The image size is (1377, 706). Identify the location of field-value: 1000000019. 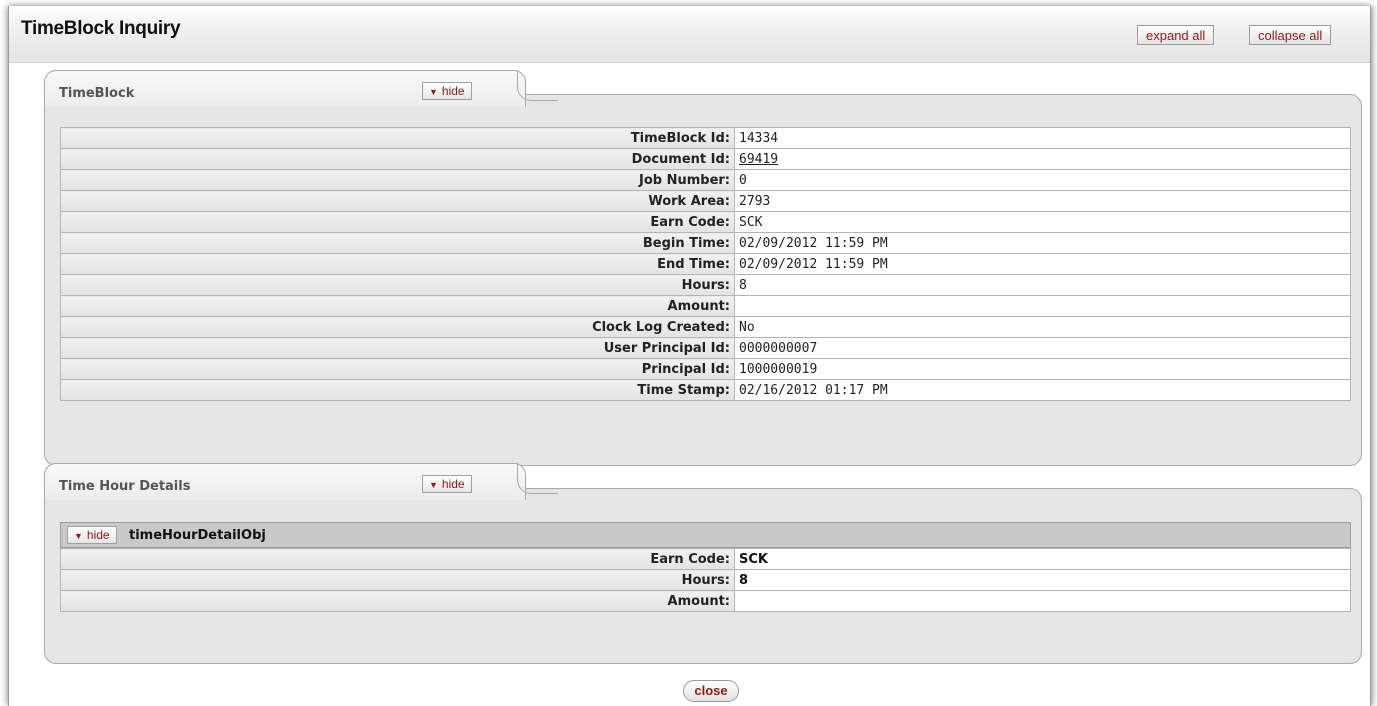
(1042, 369).